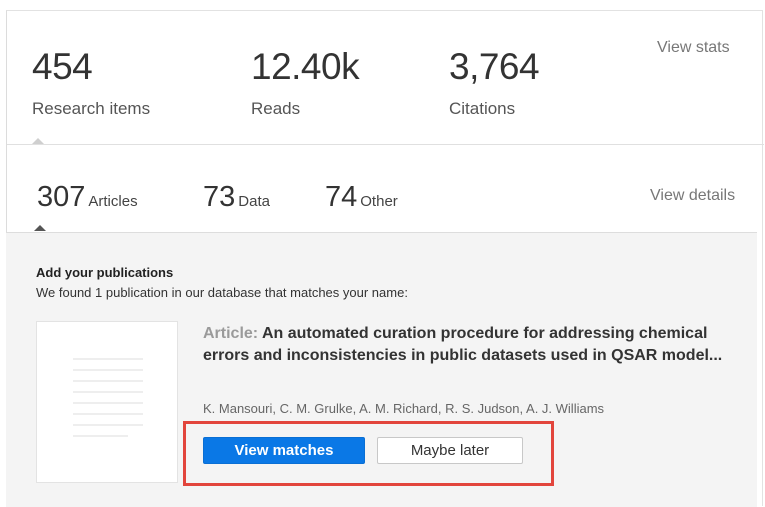 This screenshot has height=507, width=765. What do you see at coordinates (398, 408) in the screenshot?
I see `author: A. M. Richard` at bounding box center [398, 408].